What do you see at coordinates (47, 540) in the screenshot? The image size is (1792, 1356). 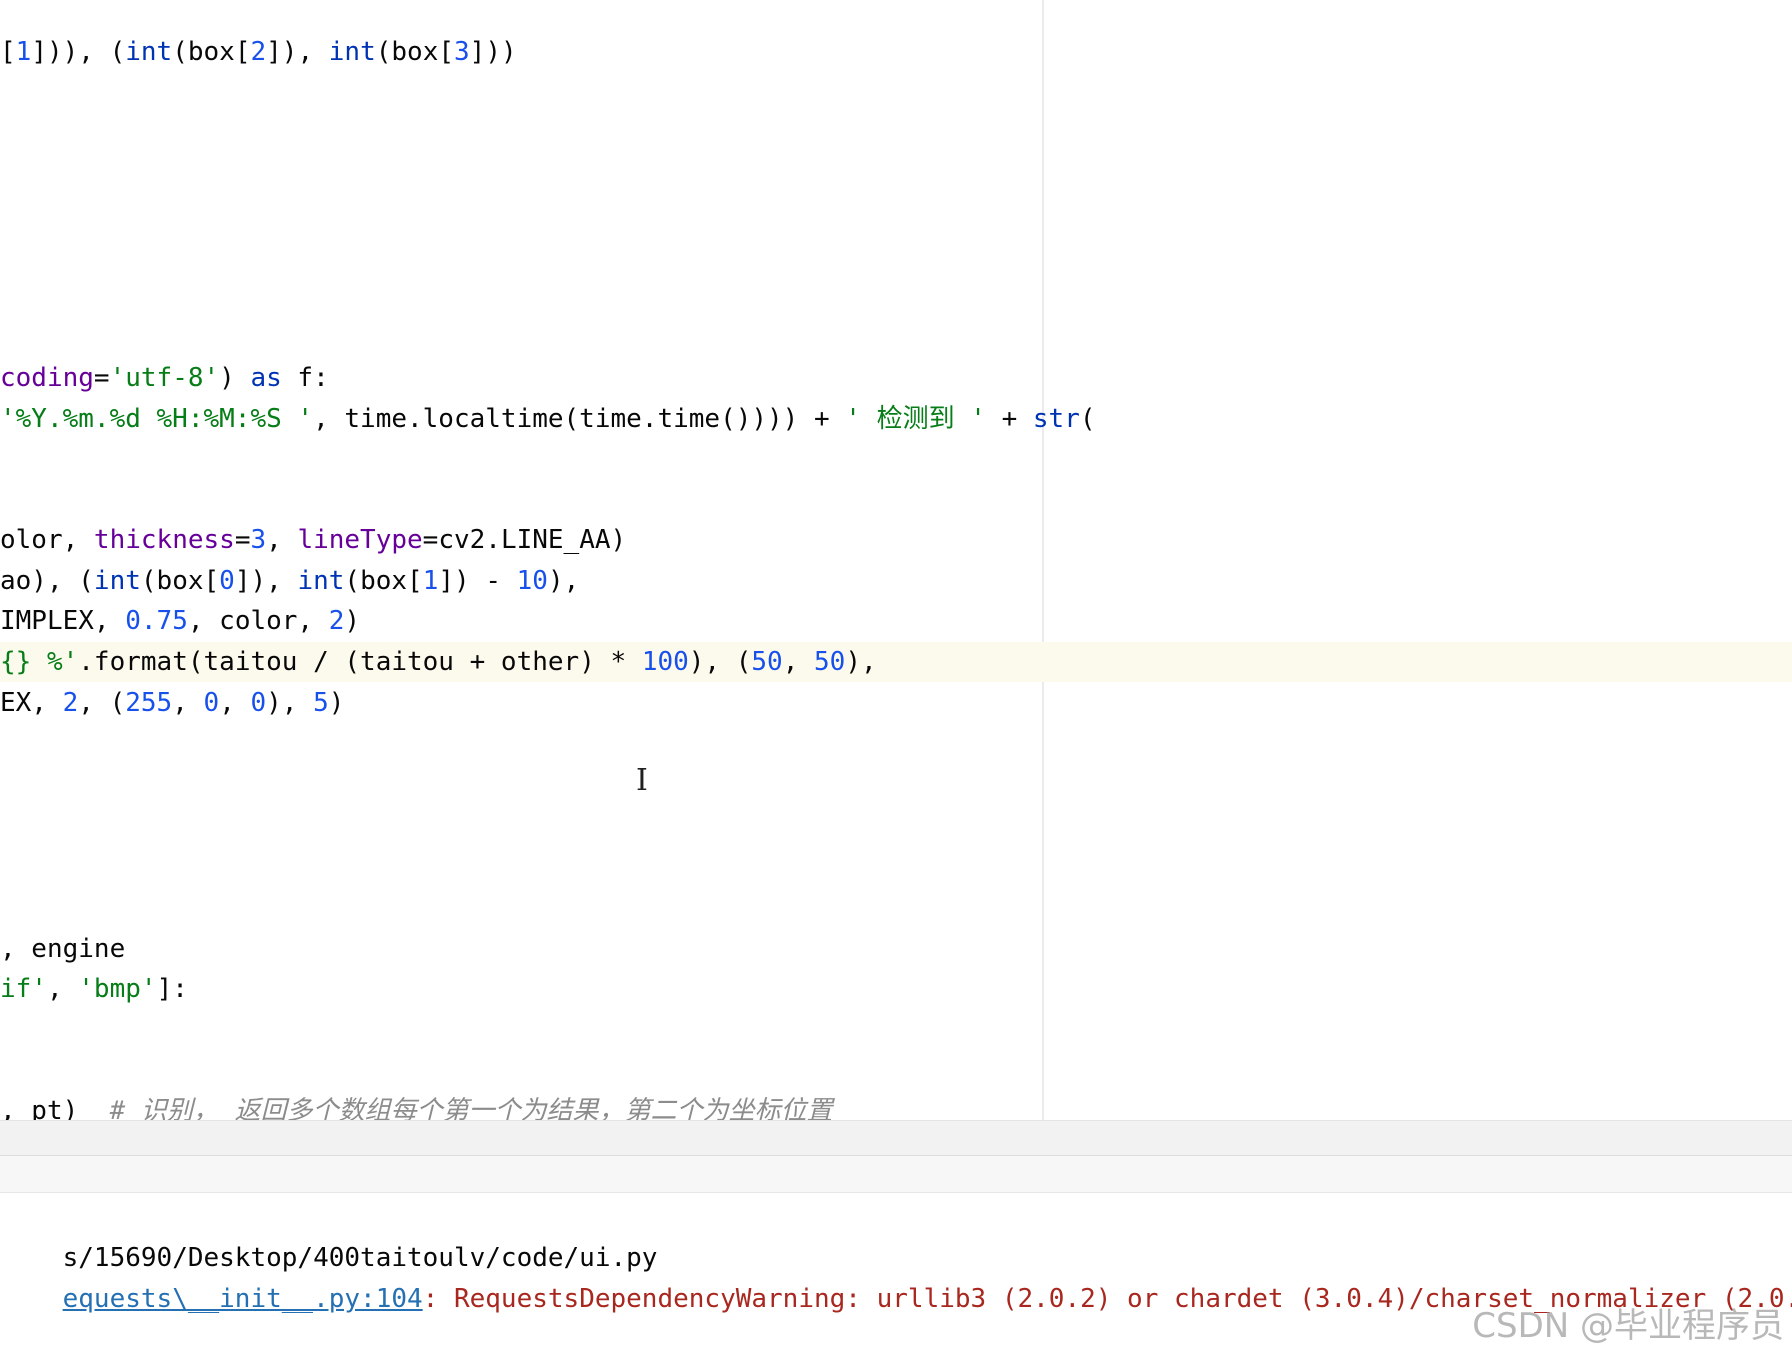 I see `code-token: olor,` at bounding box center [47, 540].